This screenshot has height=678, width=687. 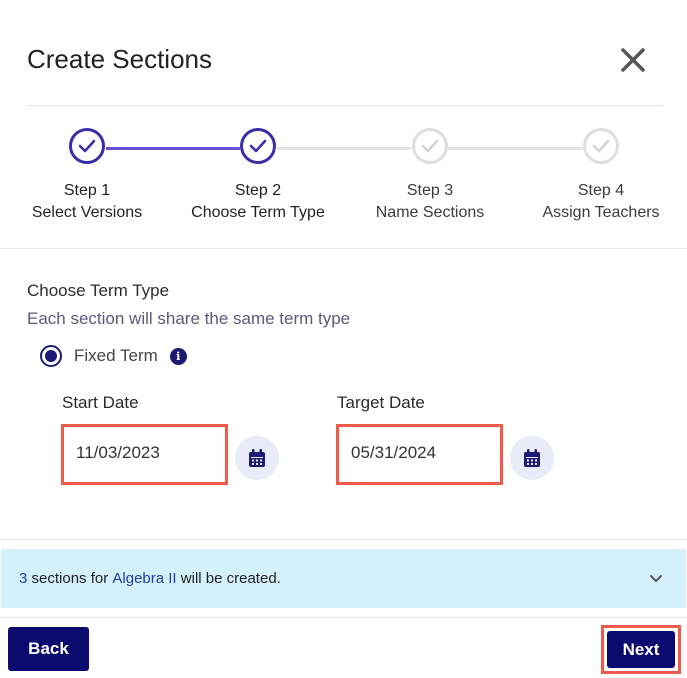 I want to click on info-icon: i, so click(x=178, y=356).